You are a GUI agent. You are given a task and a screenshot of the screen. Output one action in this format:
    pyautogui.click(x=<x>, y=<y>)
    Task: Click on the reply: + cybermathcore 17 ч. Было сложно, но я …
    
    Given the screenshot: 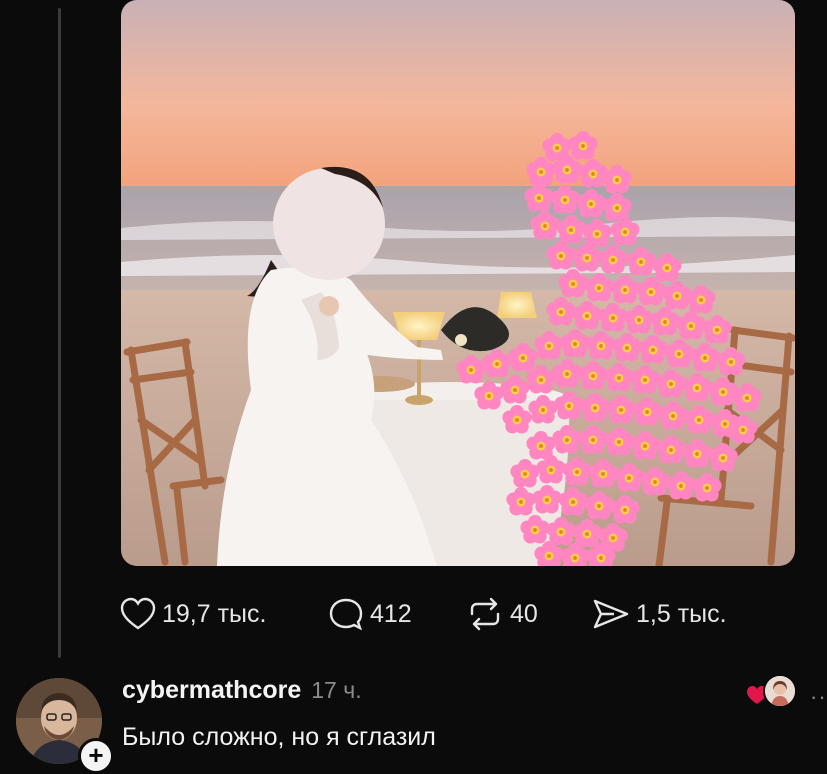 What is the action you would take?
    pyautogui.click(x=413, y=717)
    